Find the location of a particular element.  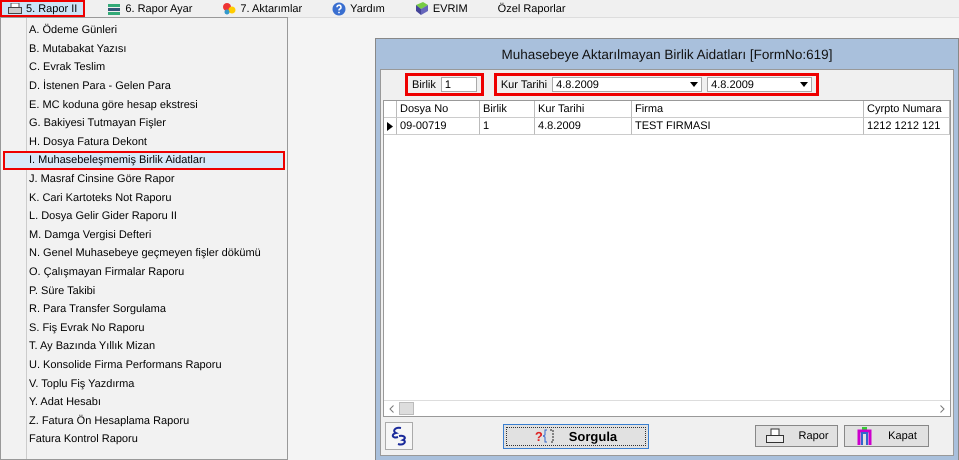

action-button: Rapor is located at coordinates (796, 436).